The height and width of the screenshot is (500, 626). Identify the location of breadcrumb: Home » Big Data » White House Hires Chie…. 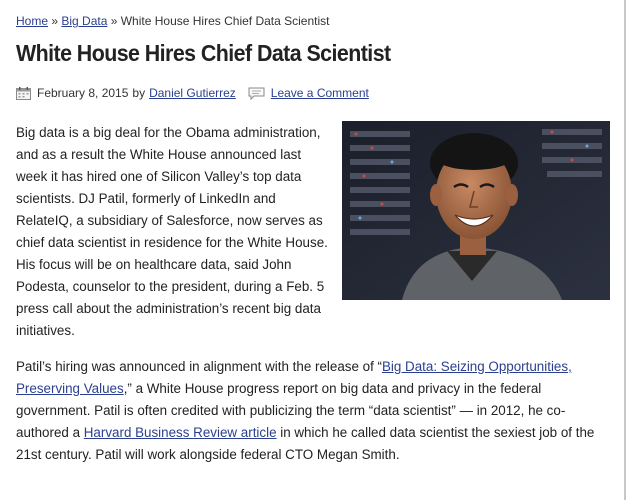
(172, 21).